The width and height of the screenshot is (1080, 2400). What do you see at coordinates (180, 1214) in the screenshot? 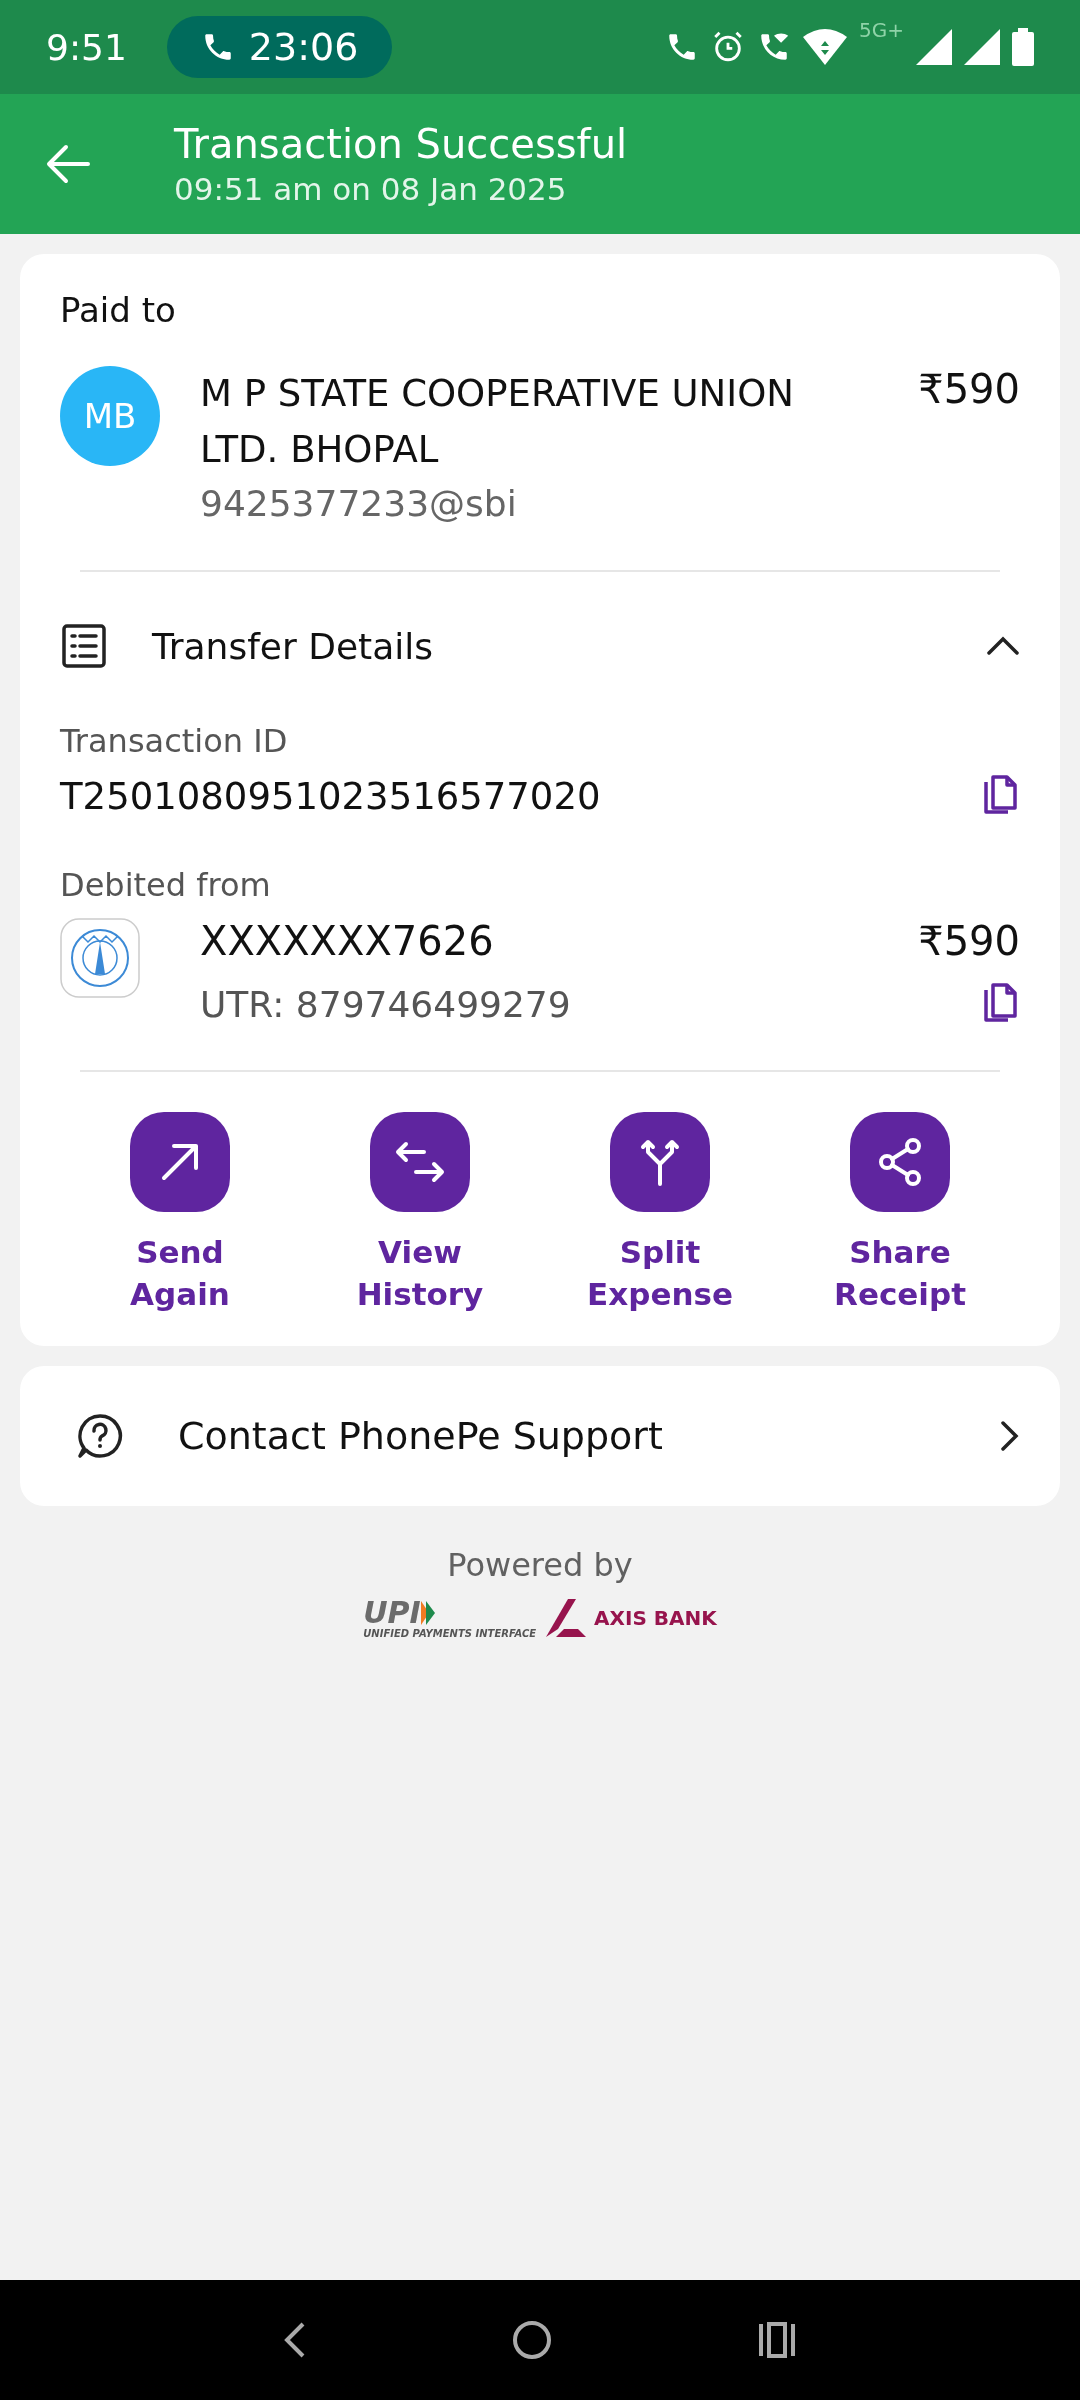
I see `action-button: Send Again` at bounding box center [180, 1214].